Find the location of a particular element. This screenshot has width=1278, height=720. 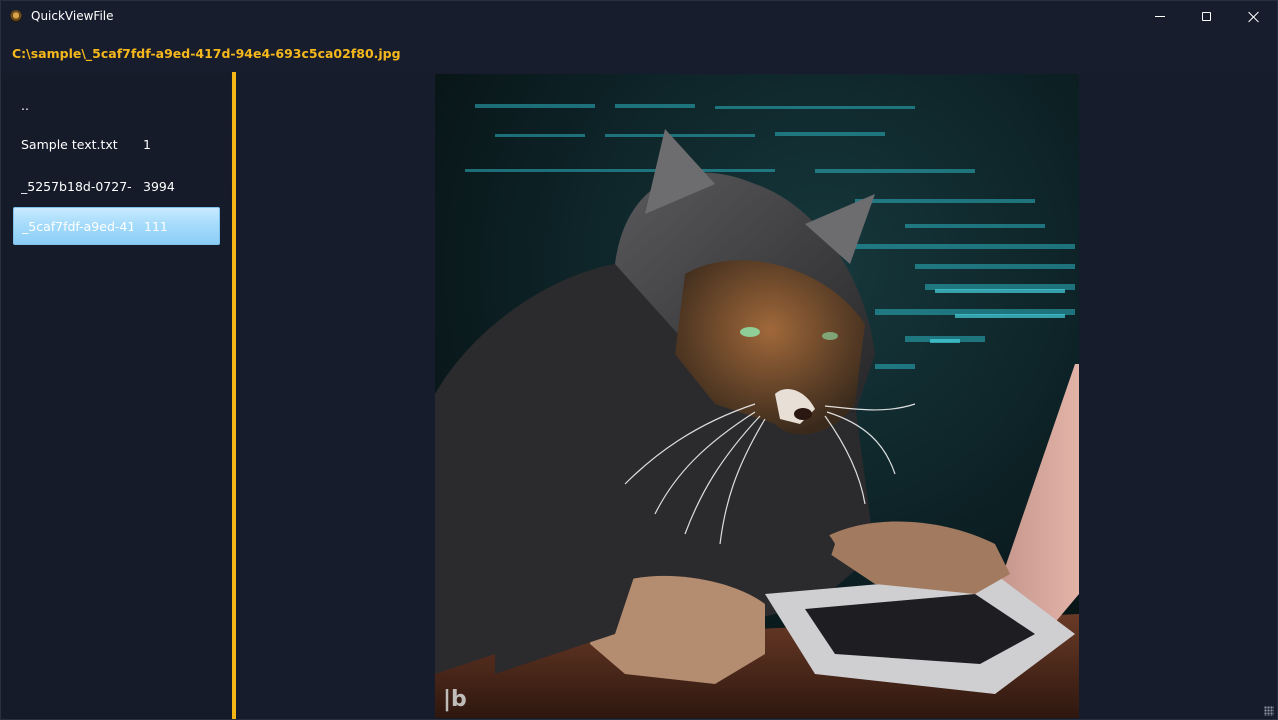

maximize-icon is located at coordinates (1206, 16).